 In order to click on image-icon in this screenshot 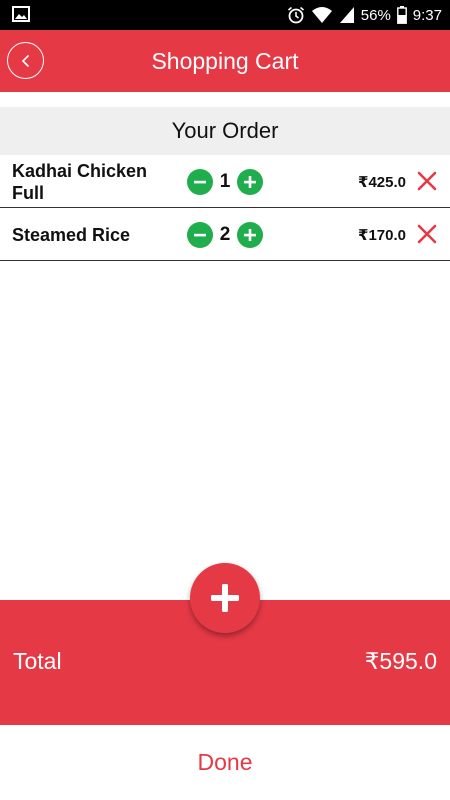, I will do `click(21, 14)`.